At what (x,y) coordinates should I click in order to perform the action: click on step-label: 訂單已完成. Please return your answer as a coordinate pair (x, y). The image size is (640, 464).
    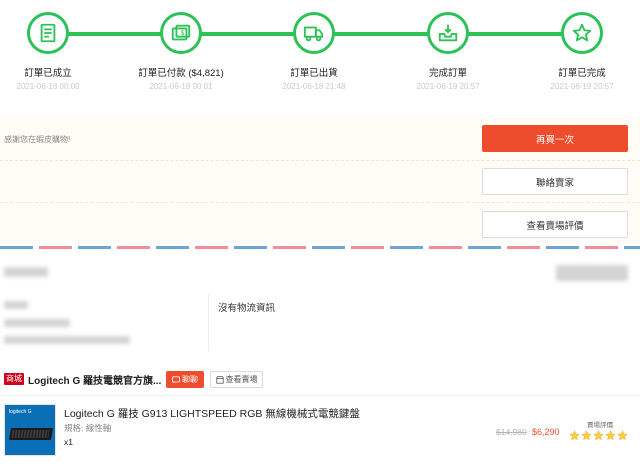
    Looking at the image, I should click on (582, 73).